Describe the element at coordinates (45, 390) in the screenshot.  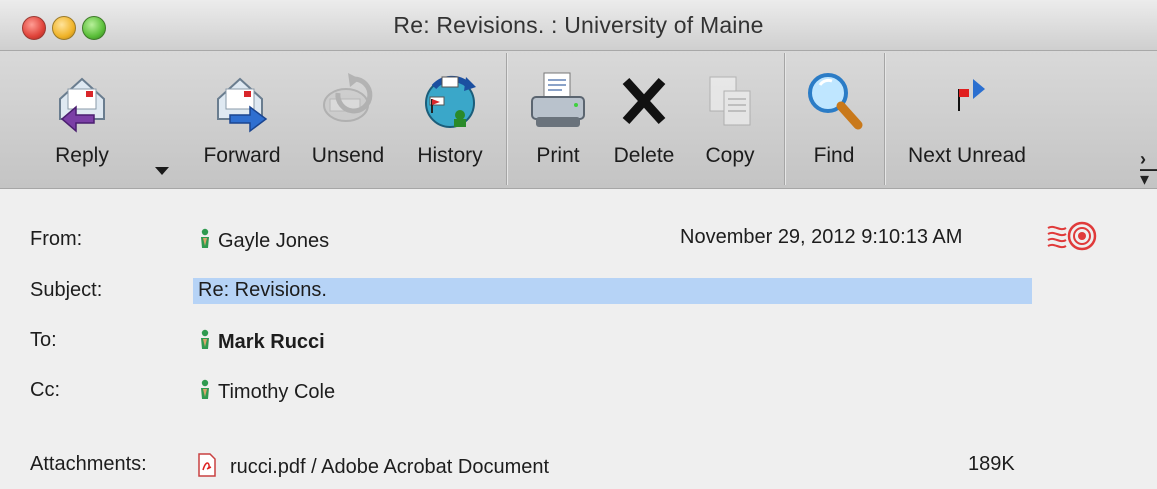
I see `cc-label: Cc:` at that location.